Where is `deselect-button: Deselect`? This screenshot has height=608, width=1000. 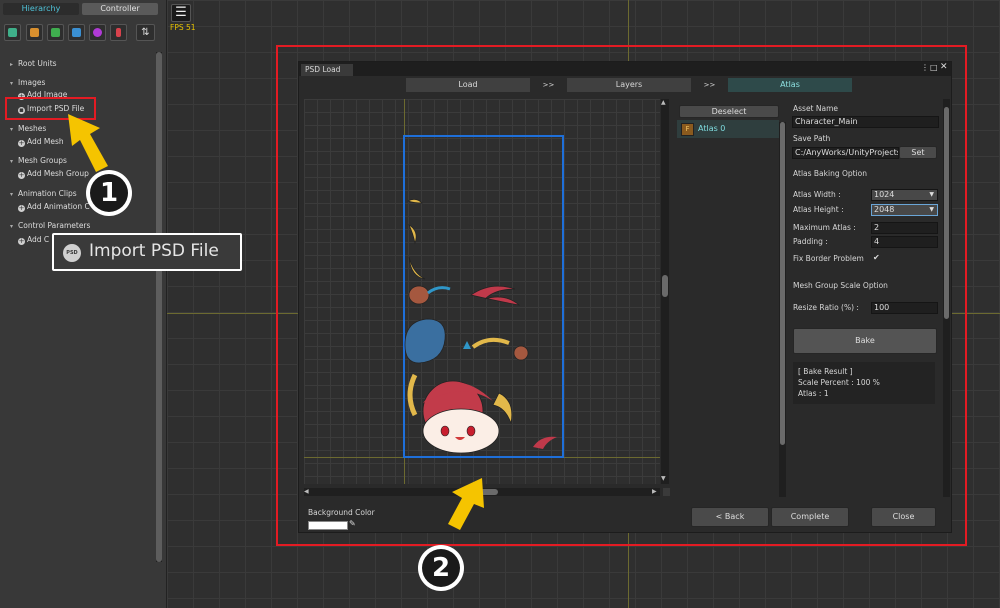 deselect-button: Deselect is located at coordinates (729, 111).